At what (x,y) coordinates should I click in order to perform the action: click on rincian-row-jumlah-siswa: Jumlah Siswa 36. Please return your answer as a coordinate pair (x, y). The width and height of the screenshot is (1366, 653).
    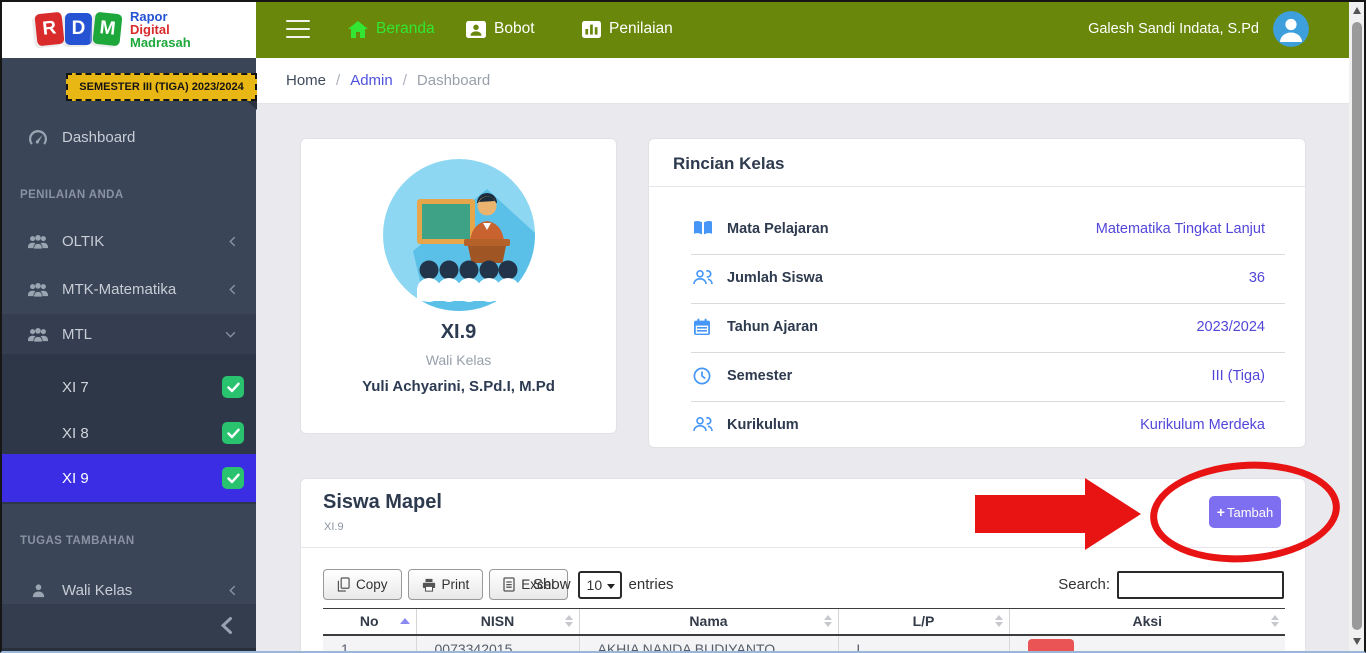
    Looking at the image, I should click on (977, 278).